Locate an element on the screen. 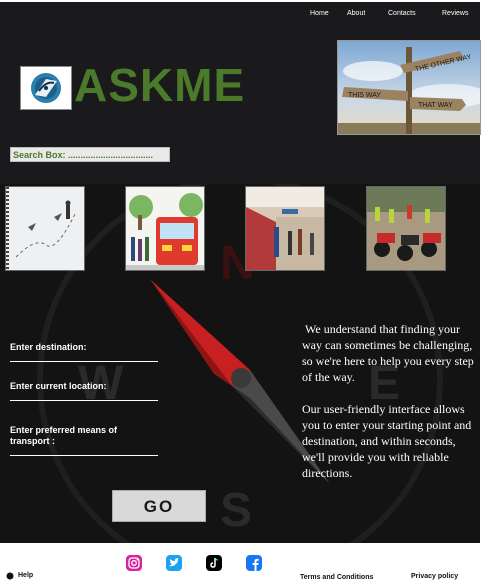 This screenshot has height=583, width=484. top-nav: Home About Contacts Reviews is located at coordinates (242, 16).